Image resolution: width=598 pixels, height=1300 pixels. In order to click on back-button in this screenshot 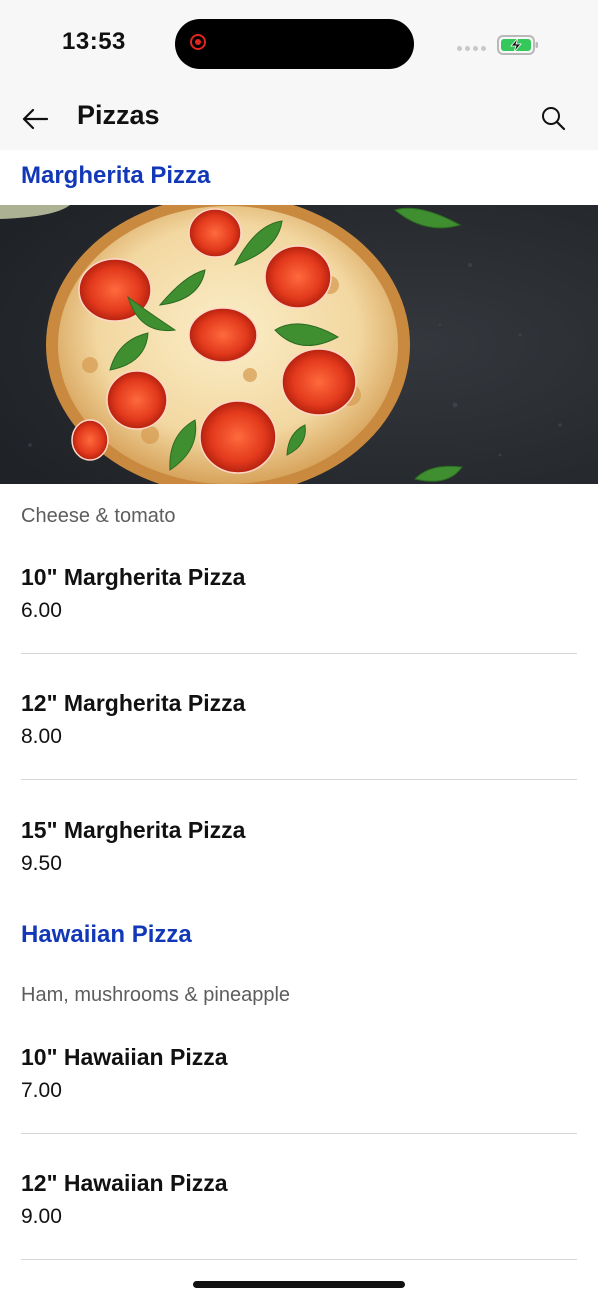, I will do `click(35, 119)`.